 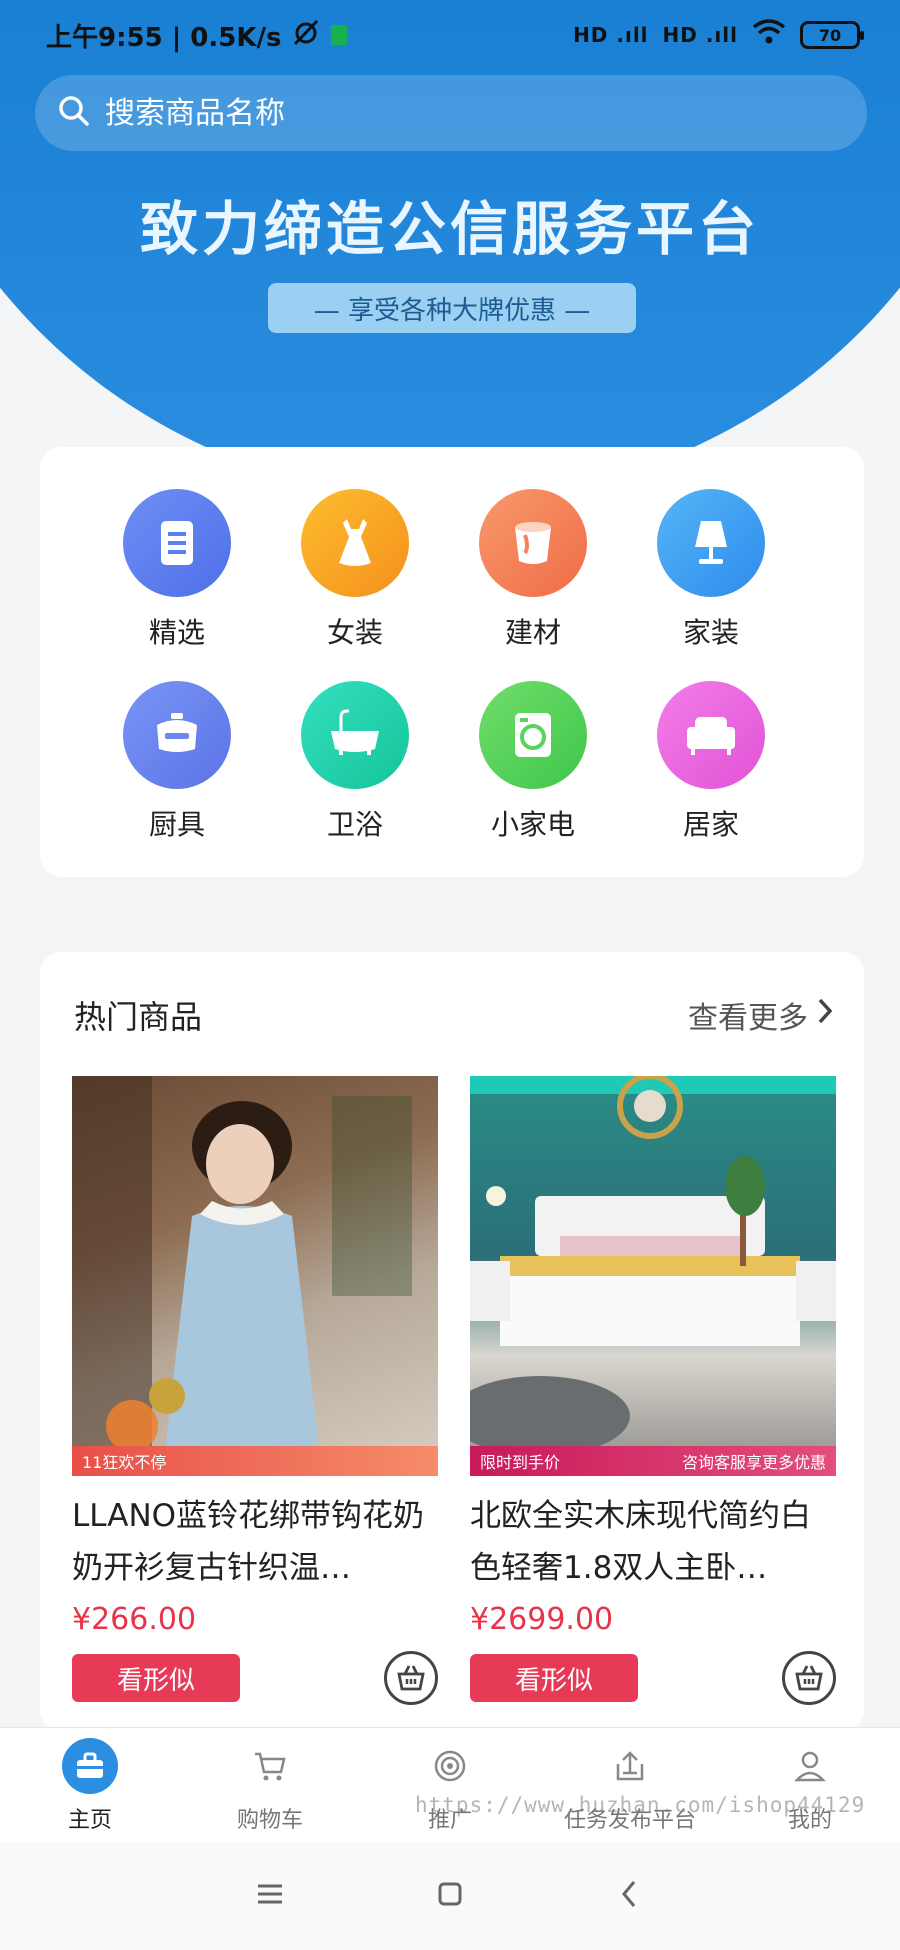 I want to click on section-title: 热门商品, so click(x=138, y=1017).